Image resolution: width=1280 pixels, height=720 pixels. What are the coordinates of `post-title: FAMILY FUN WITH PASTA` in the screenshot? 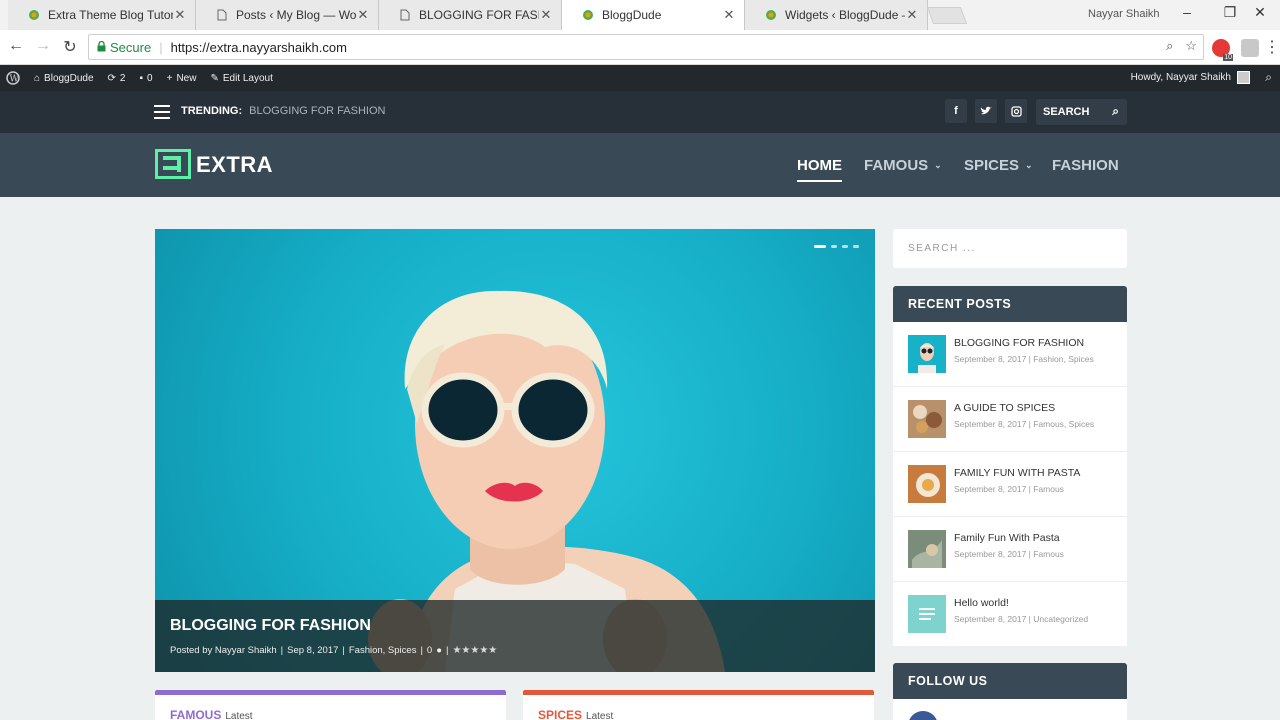 It's located at (1017, 473).